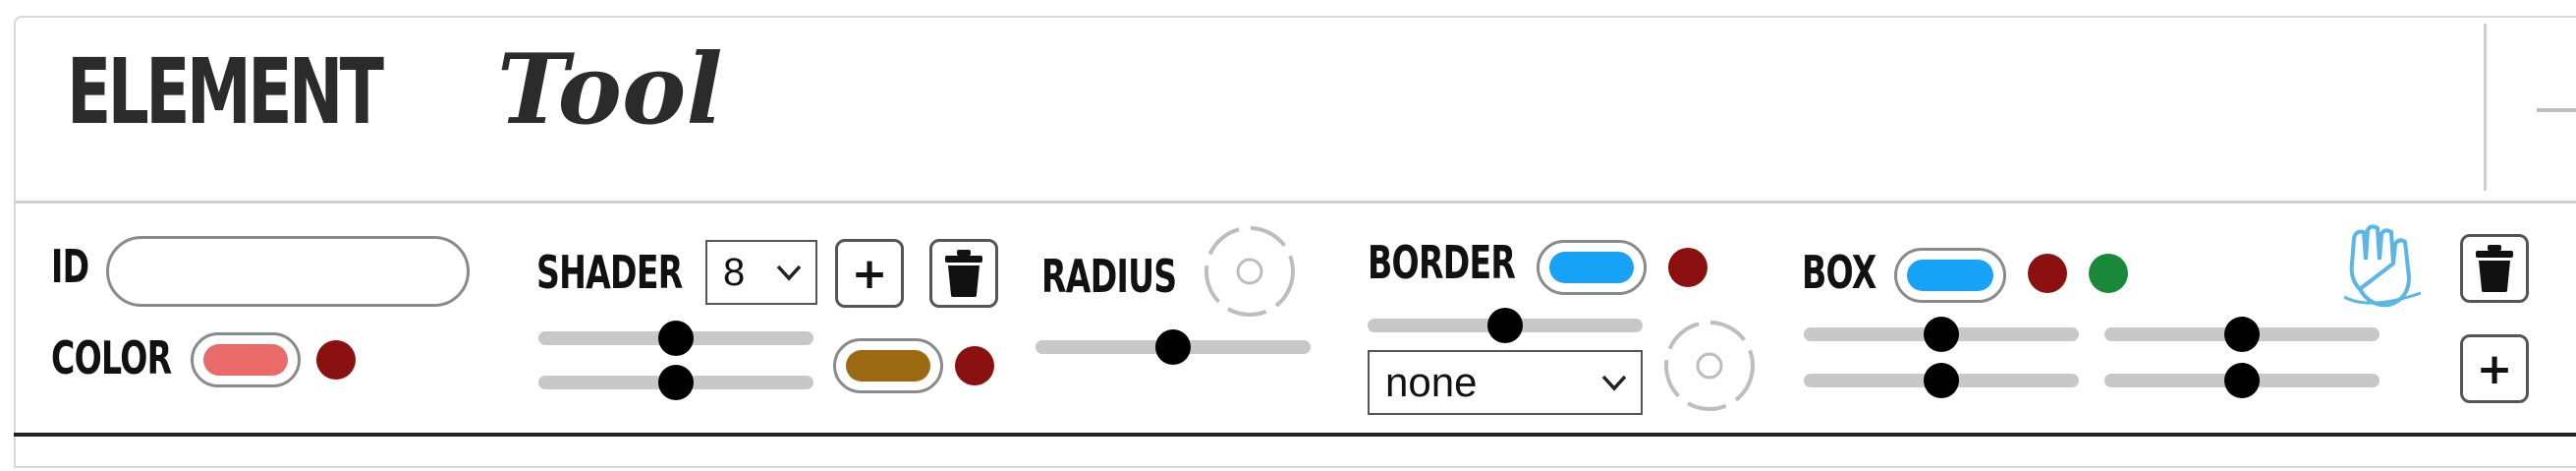 The height and width of the screenshot is (471, 2576). I want to click on shader-dot, so click(974, 366).